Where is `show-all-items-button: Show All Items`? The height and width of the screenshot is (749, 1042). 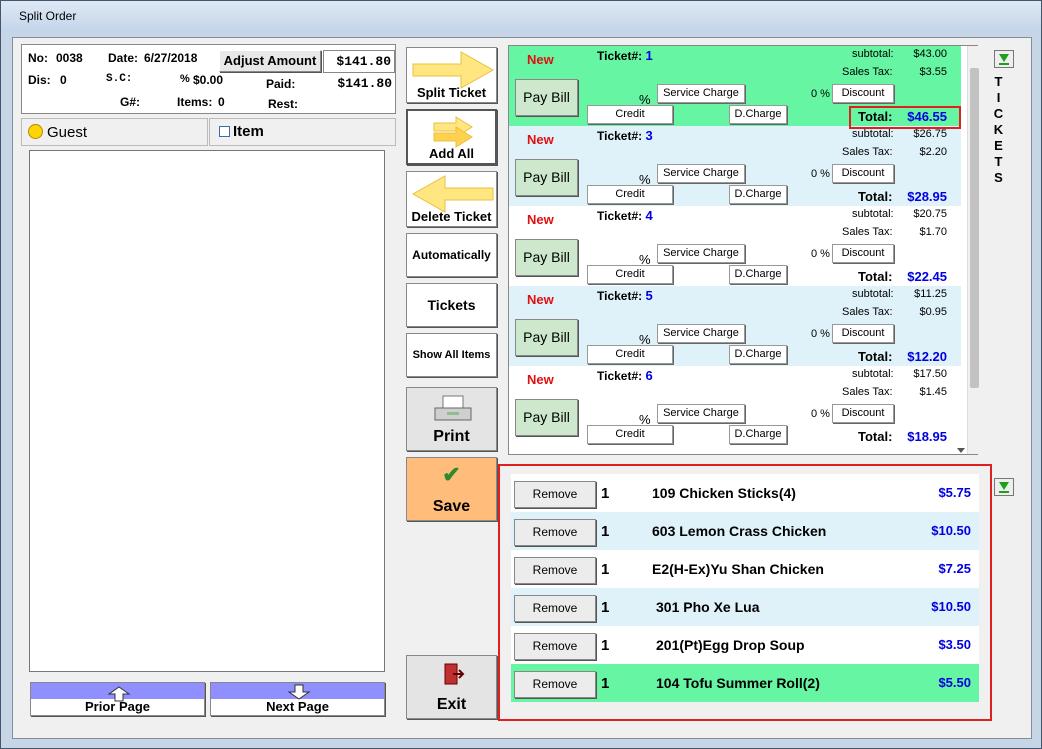
show-all-items-button: Show All Items is located at coordinates (451, 355).